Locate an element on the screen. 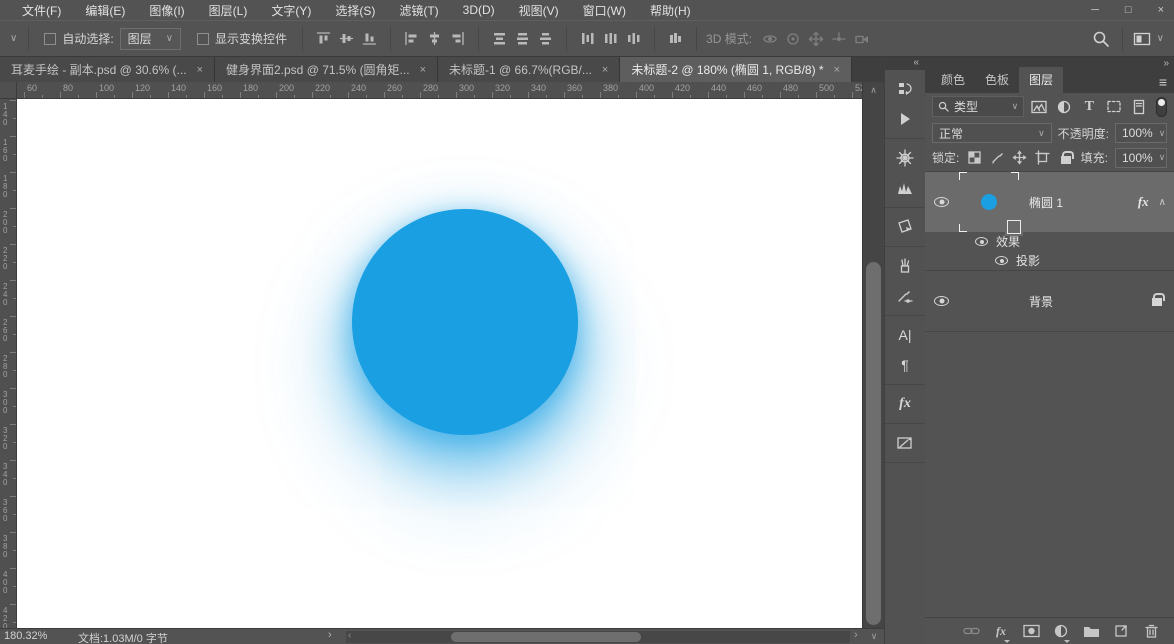 This screenshot has height=644, width=1174. add-layer-mask-button is located at coordinates (1031, 631).